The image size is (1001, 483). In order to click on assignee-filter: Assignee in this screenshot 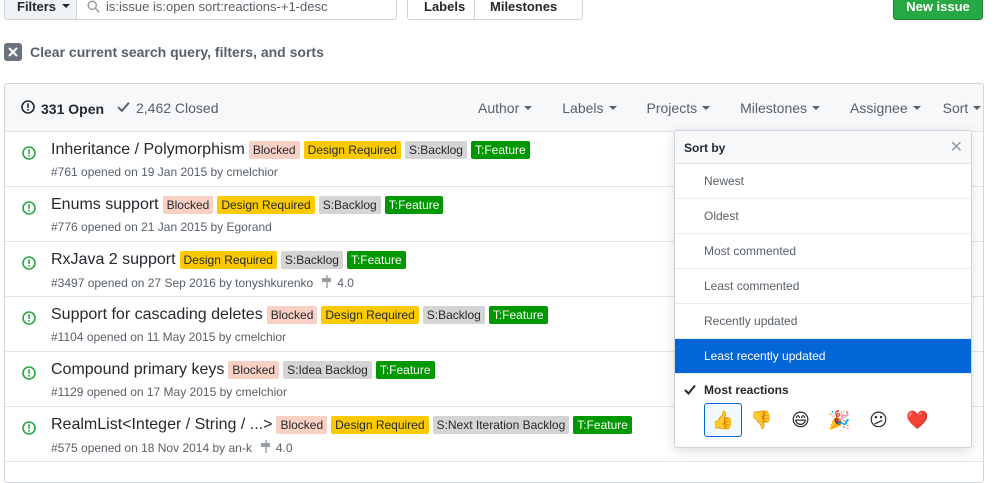, I will do `click(885, 108)`.